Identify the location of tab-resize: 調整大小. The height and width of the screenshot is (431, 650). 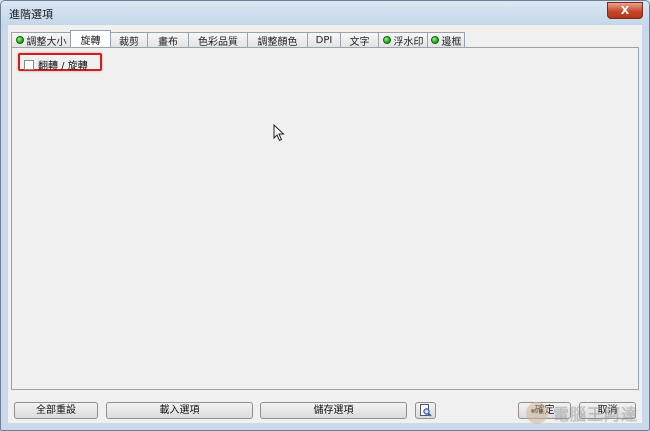
(41, 40).